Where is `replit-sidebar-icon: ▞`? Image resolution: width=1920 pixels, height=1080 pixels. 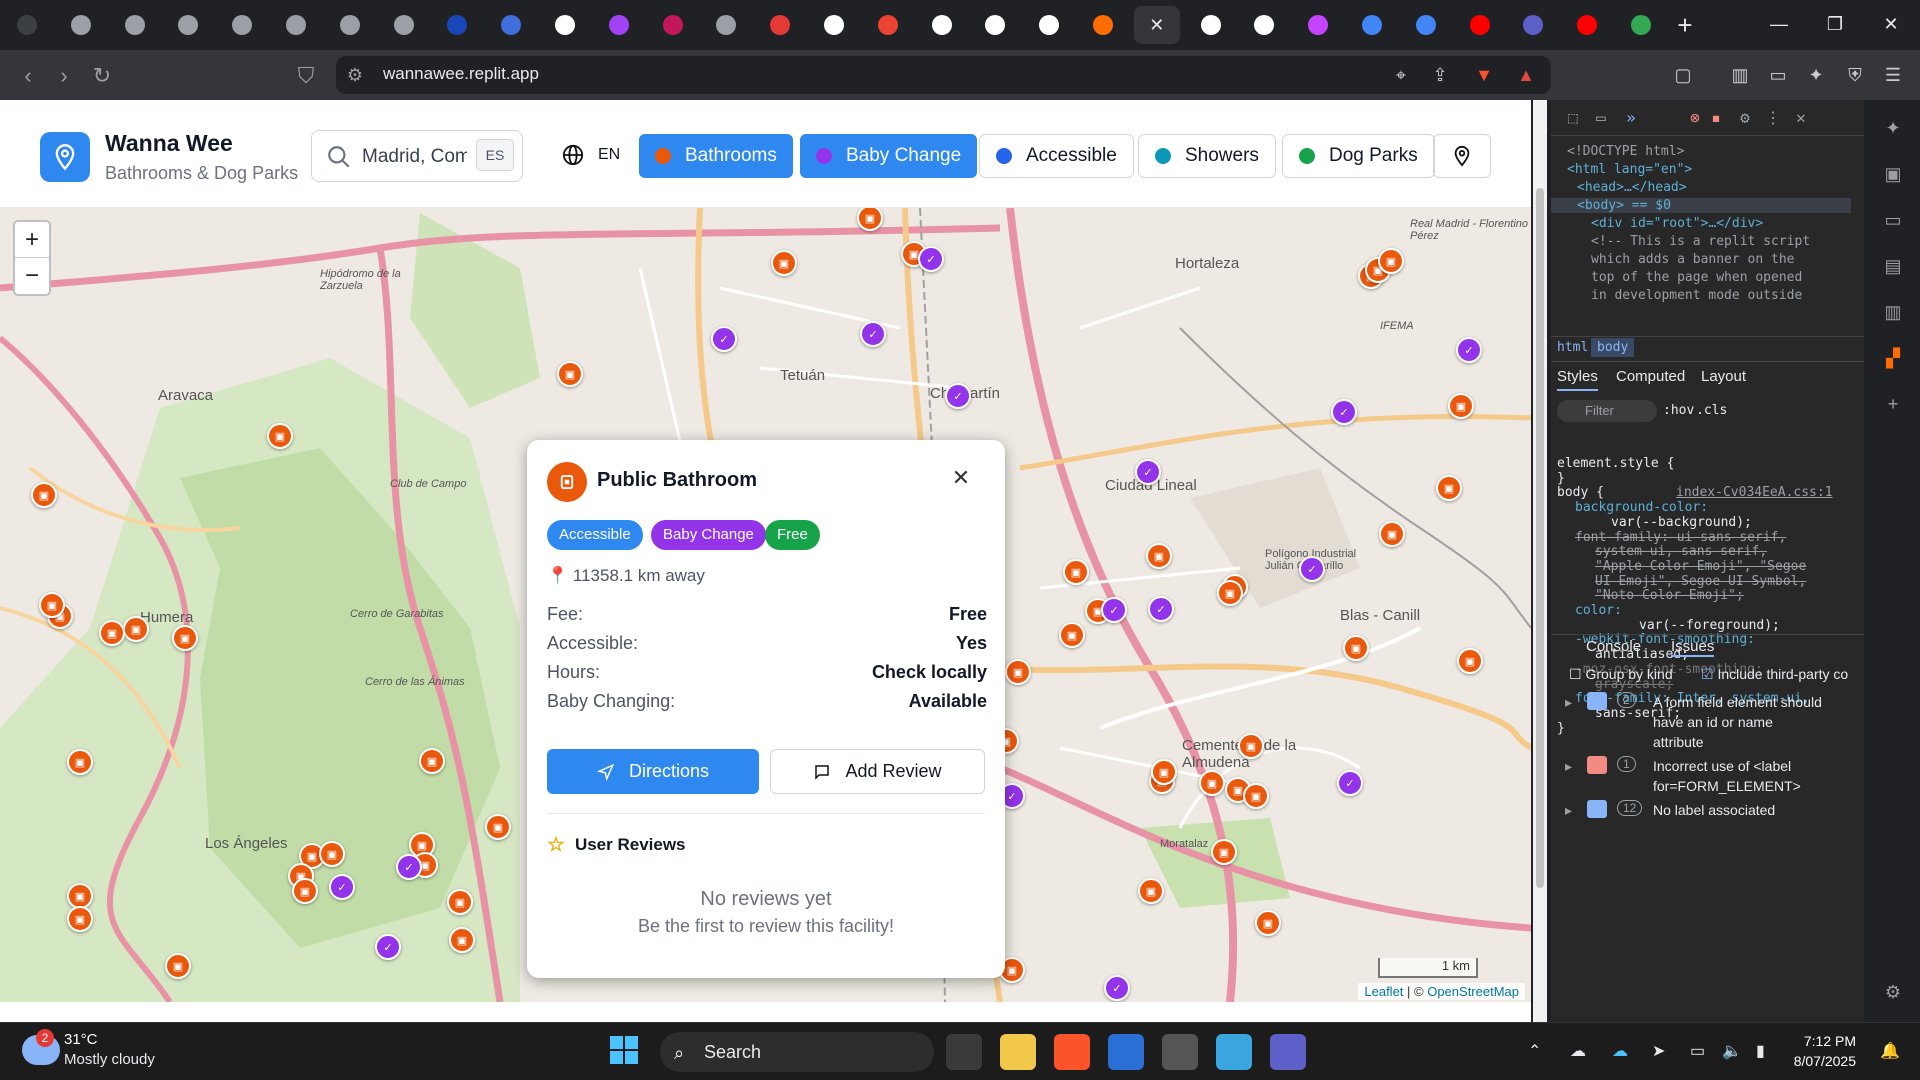 replit-sidebar-icon: ▞ is located at coordinates (1893, 358).